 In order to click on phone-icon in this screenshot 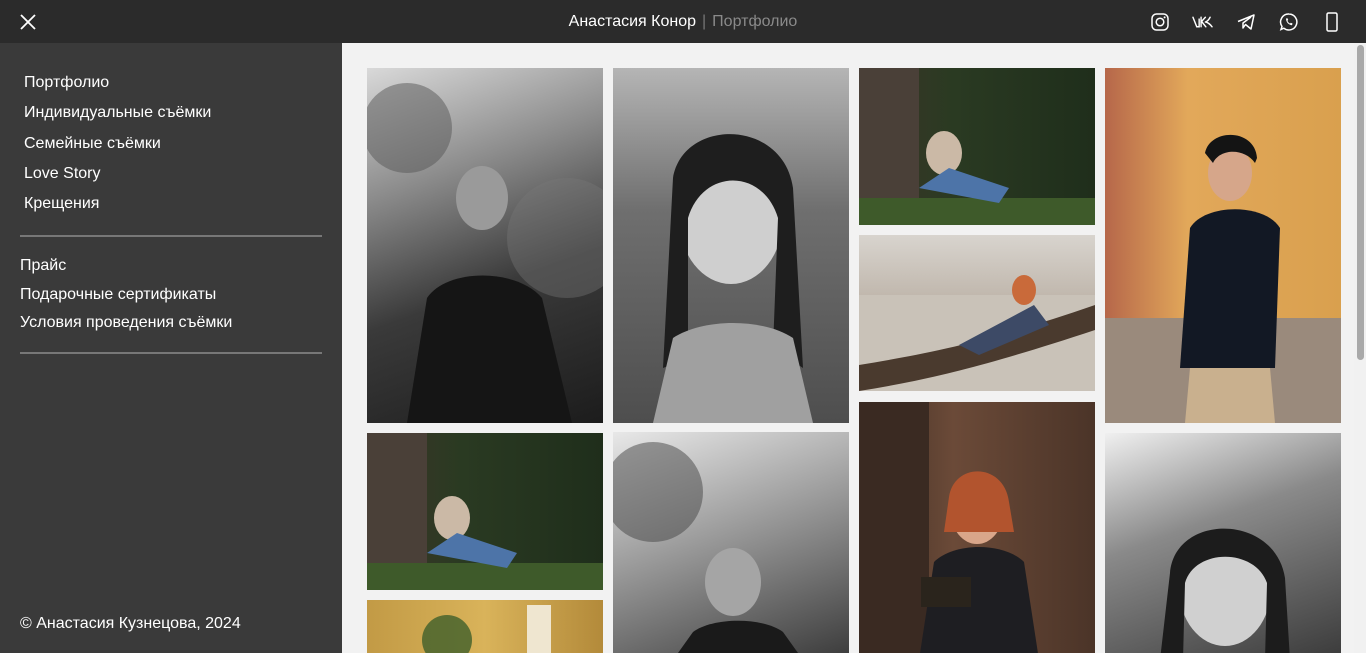, I will do `click(1331, 21)`.